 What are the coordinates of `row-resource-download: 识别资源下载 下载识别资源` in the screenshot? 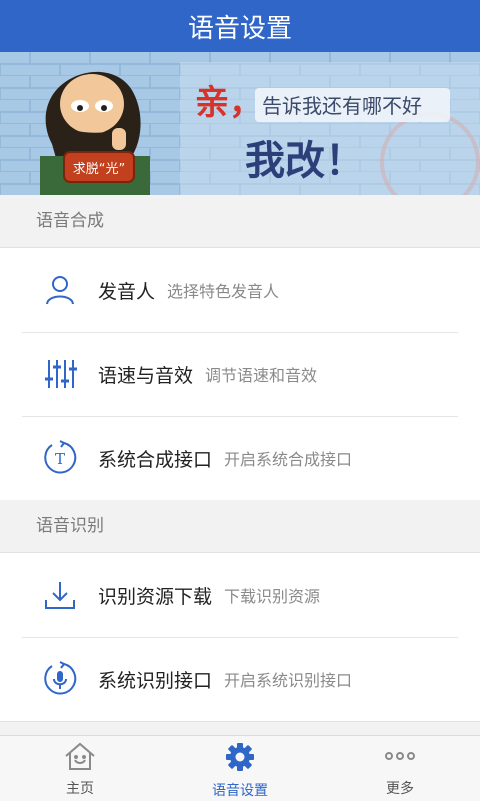 It's located at (240, 595).